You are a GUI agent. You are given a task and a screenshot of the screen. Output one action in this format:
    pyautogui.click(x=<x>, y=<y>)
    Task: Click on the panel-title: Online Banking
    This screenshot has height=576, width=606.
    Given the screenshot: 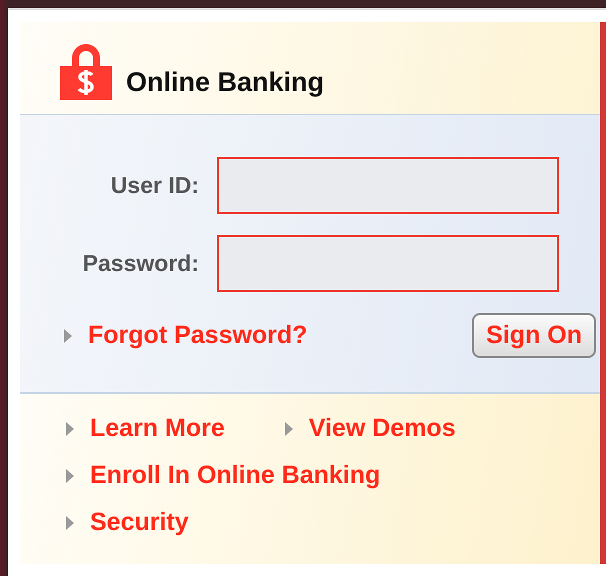 What is the action you would take?
    pyautogui.click(x=225, y=82)
    